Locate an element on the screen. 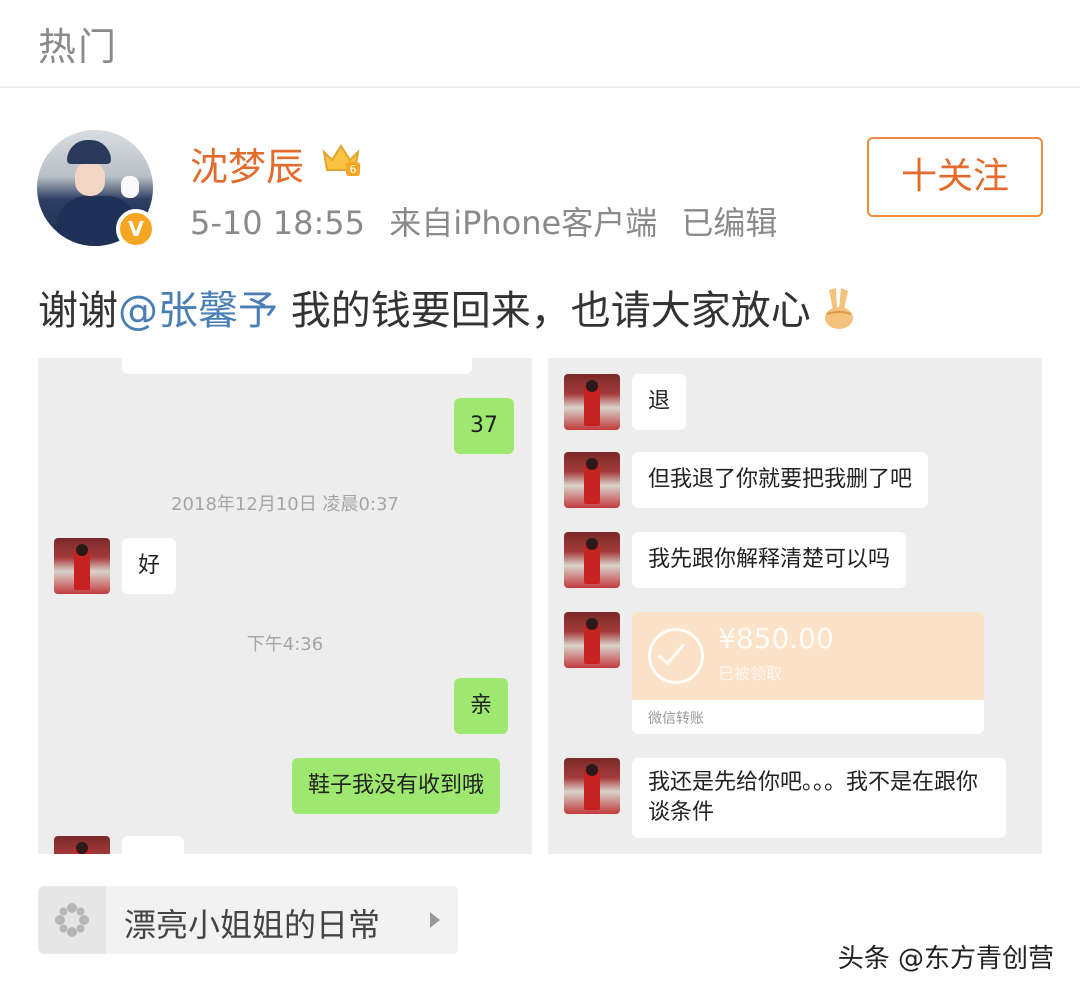  chat-bubble-tui: 退 is located at coordinates (659, 402).